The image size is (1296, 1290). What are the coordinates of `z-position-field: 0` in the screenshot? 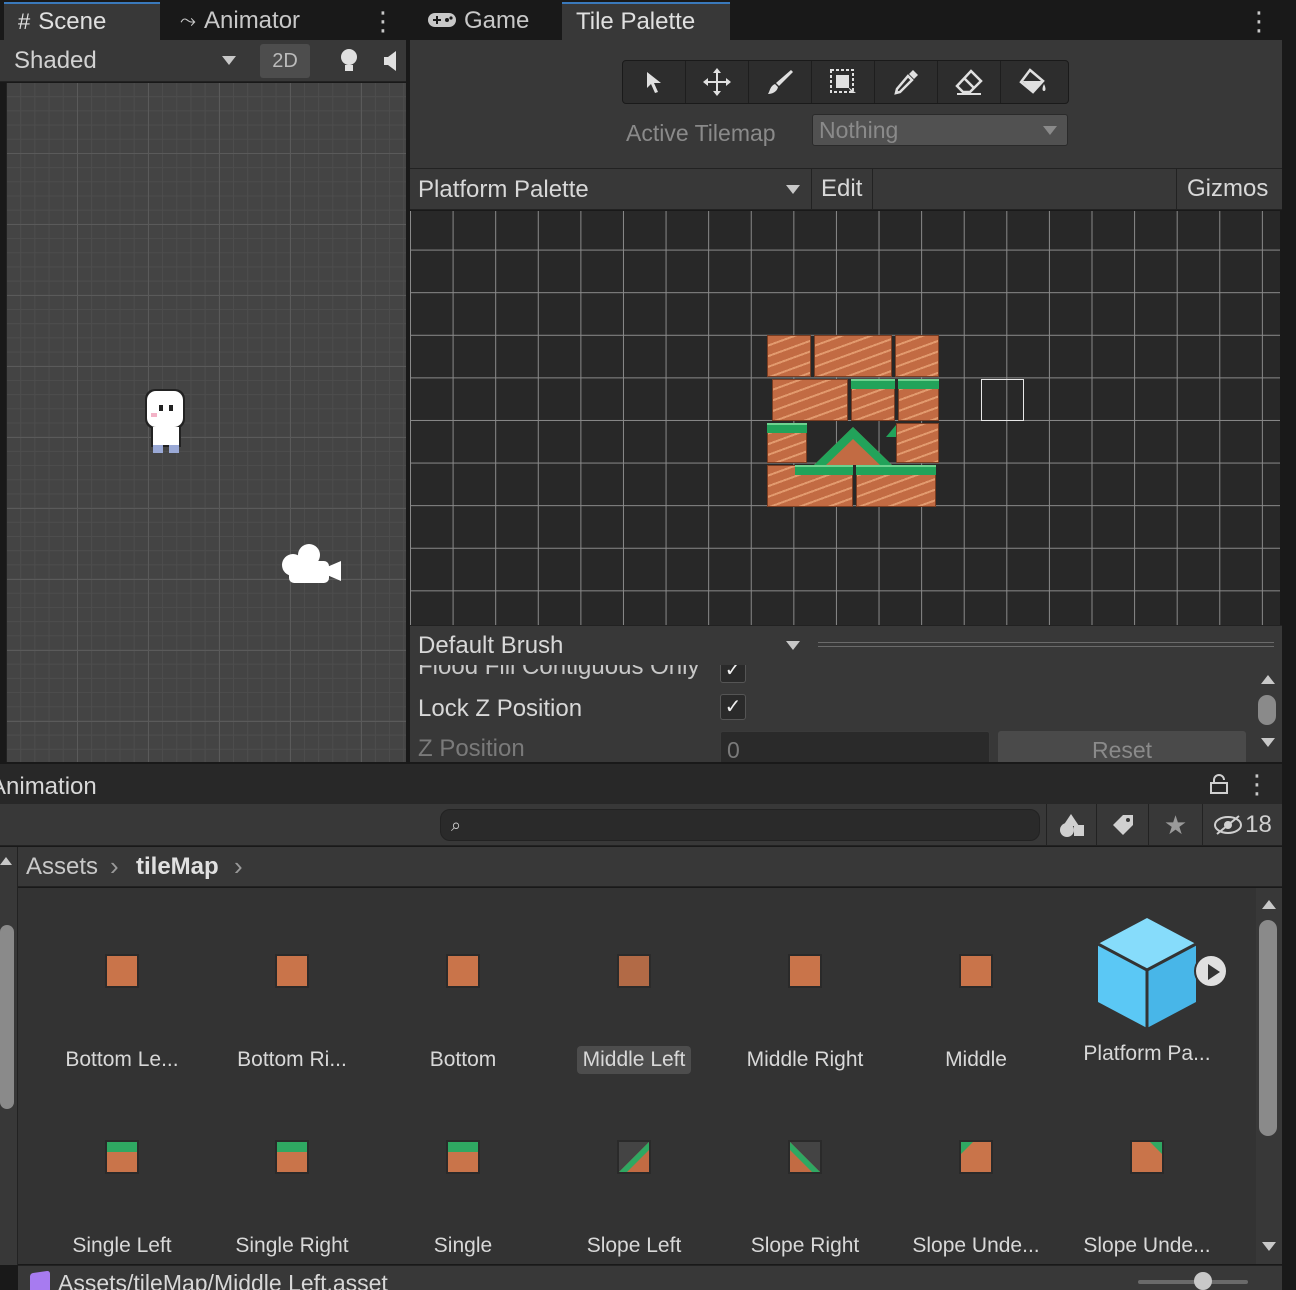 It's located at (855, 746).